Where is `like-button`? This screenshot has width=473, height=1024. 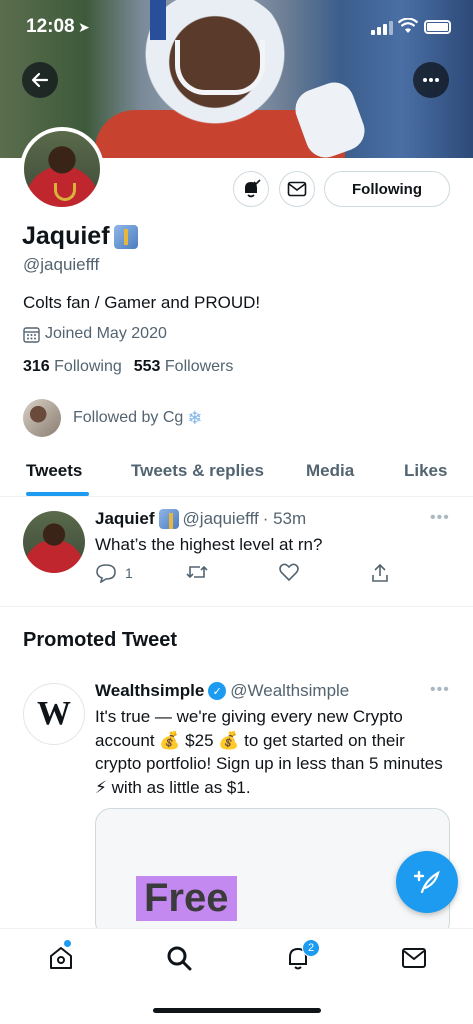 like-button is located at coordinates (289, 572).